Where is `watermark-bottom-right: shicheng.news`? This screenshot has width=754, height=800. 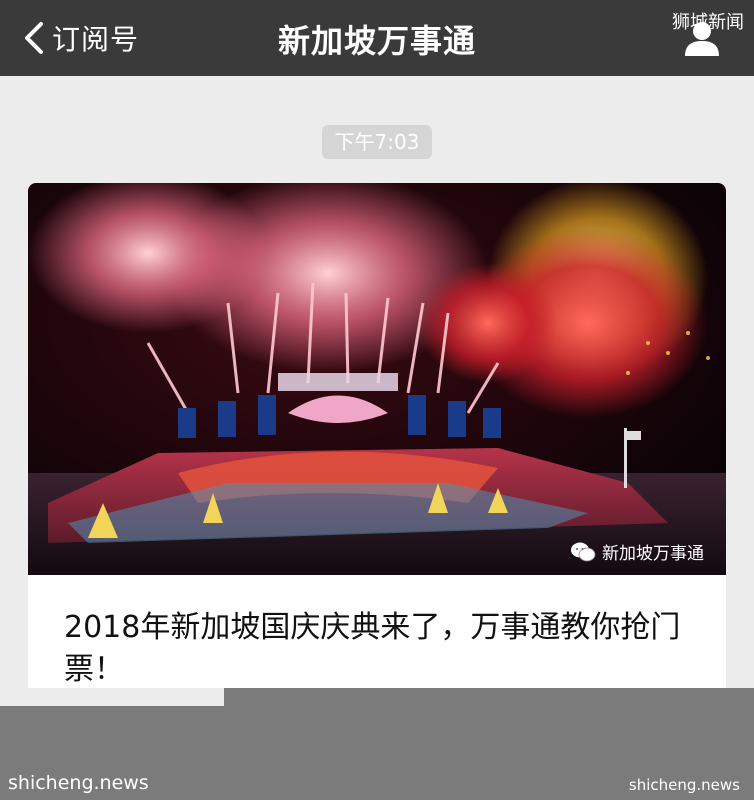 watermark-bottom-right: shicheng.news is located at coordinates (684, 785).